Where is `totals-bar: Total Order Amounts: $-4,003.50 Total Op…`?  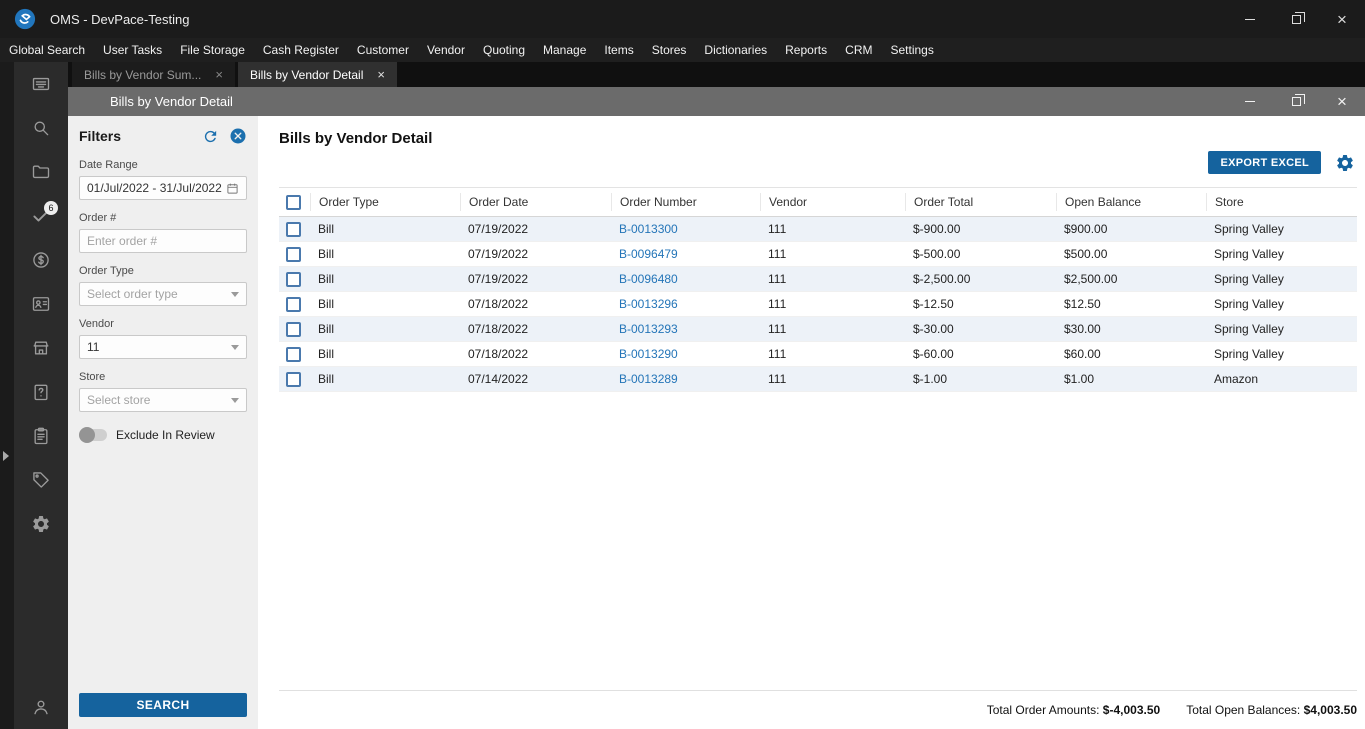
totals-bar: Total Order Amounts: $-4,003.50 Total Op… is located at coordinates (818, 709).